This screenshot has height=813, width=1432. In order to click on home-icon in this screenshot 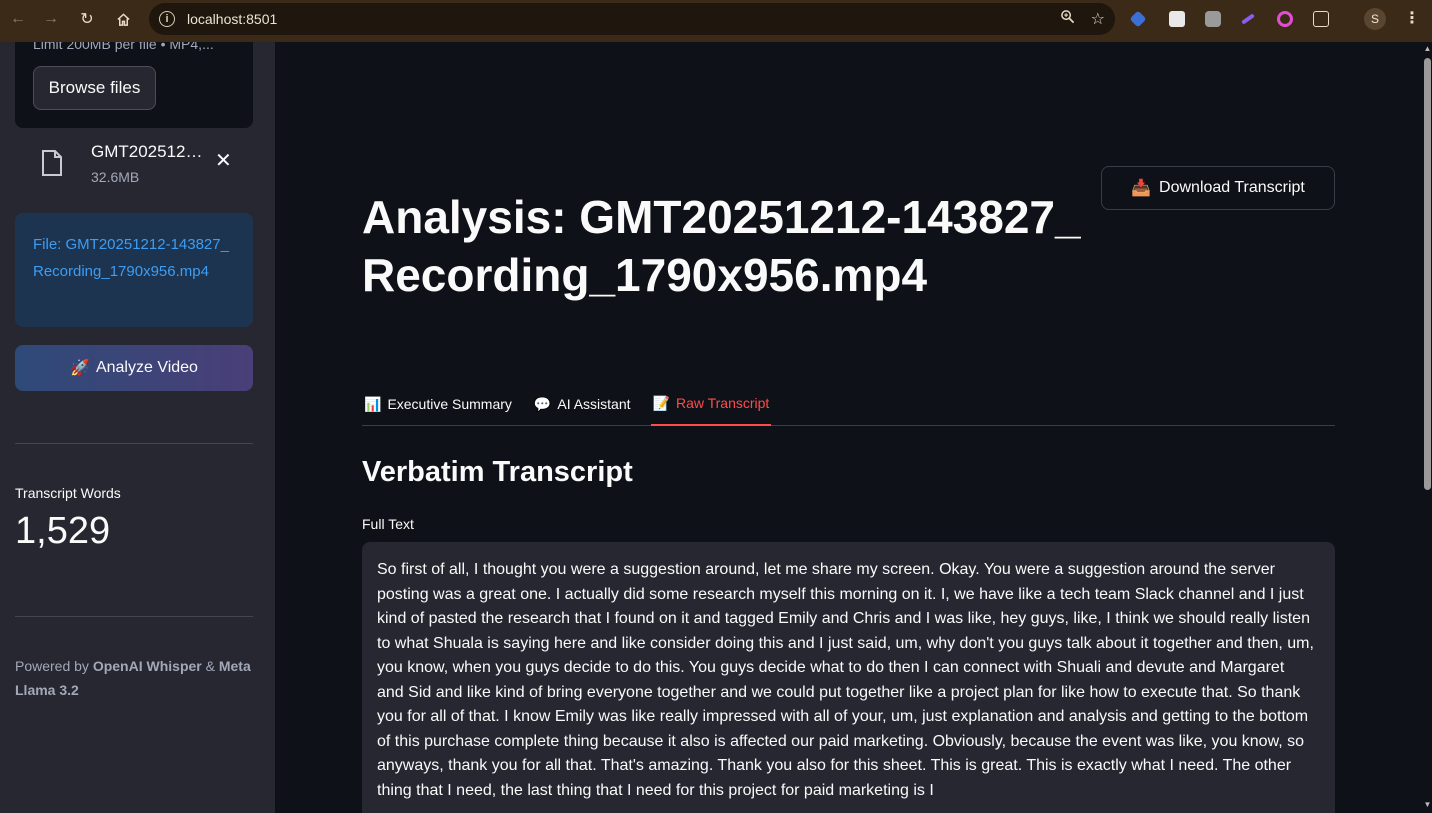, I will do `click(123, 19)`.